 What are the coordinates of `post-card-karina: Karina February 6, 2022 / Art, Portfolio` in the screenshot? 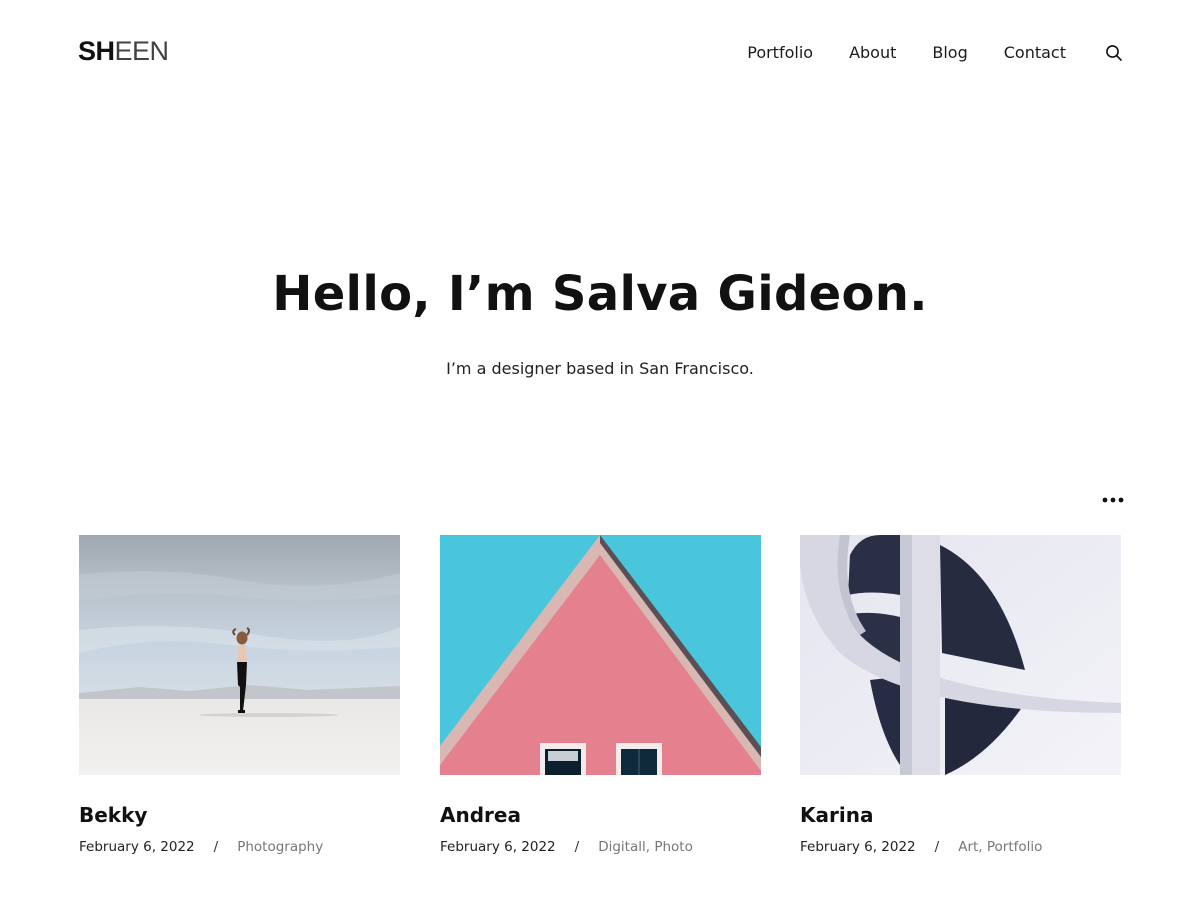 It's located at (960, 695).